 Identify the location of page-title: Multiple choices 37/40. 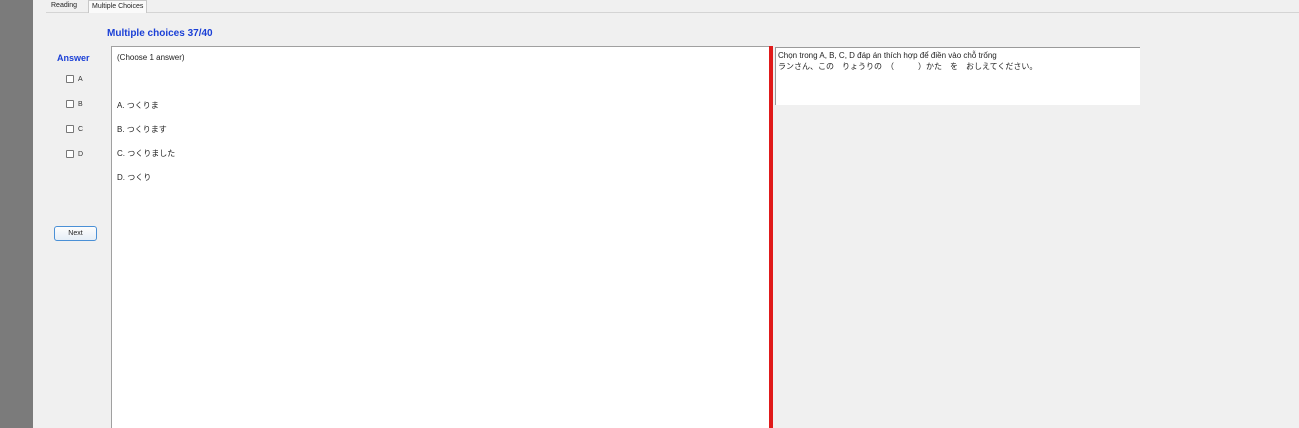
(160, 33).